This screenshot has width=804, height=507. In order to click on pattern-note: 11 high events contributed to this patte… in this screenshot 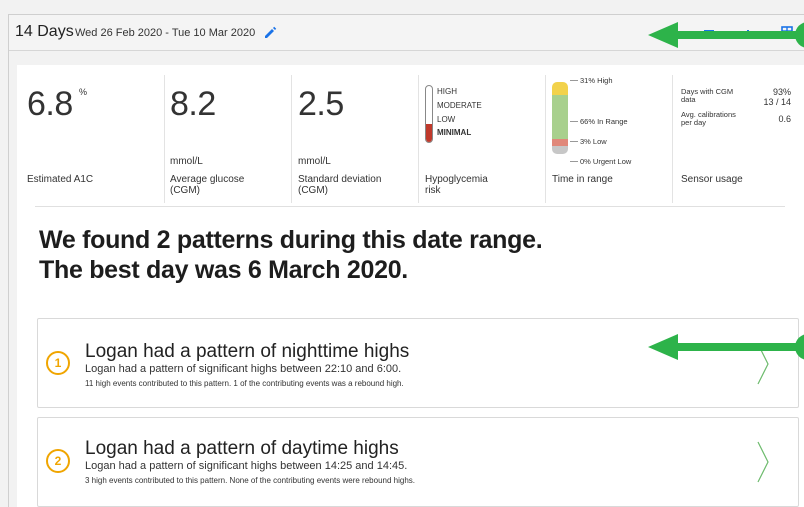, I will do `click(244, 383)`.